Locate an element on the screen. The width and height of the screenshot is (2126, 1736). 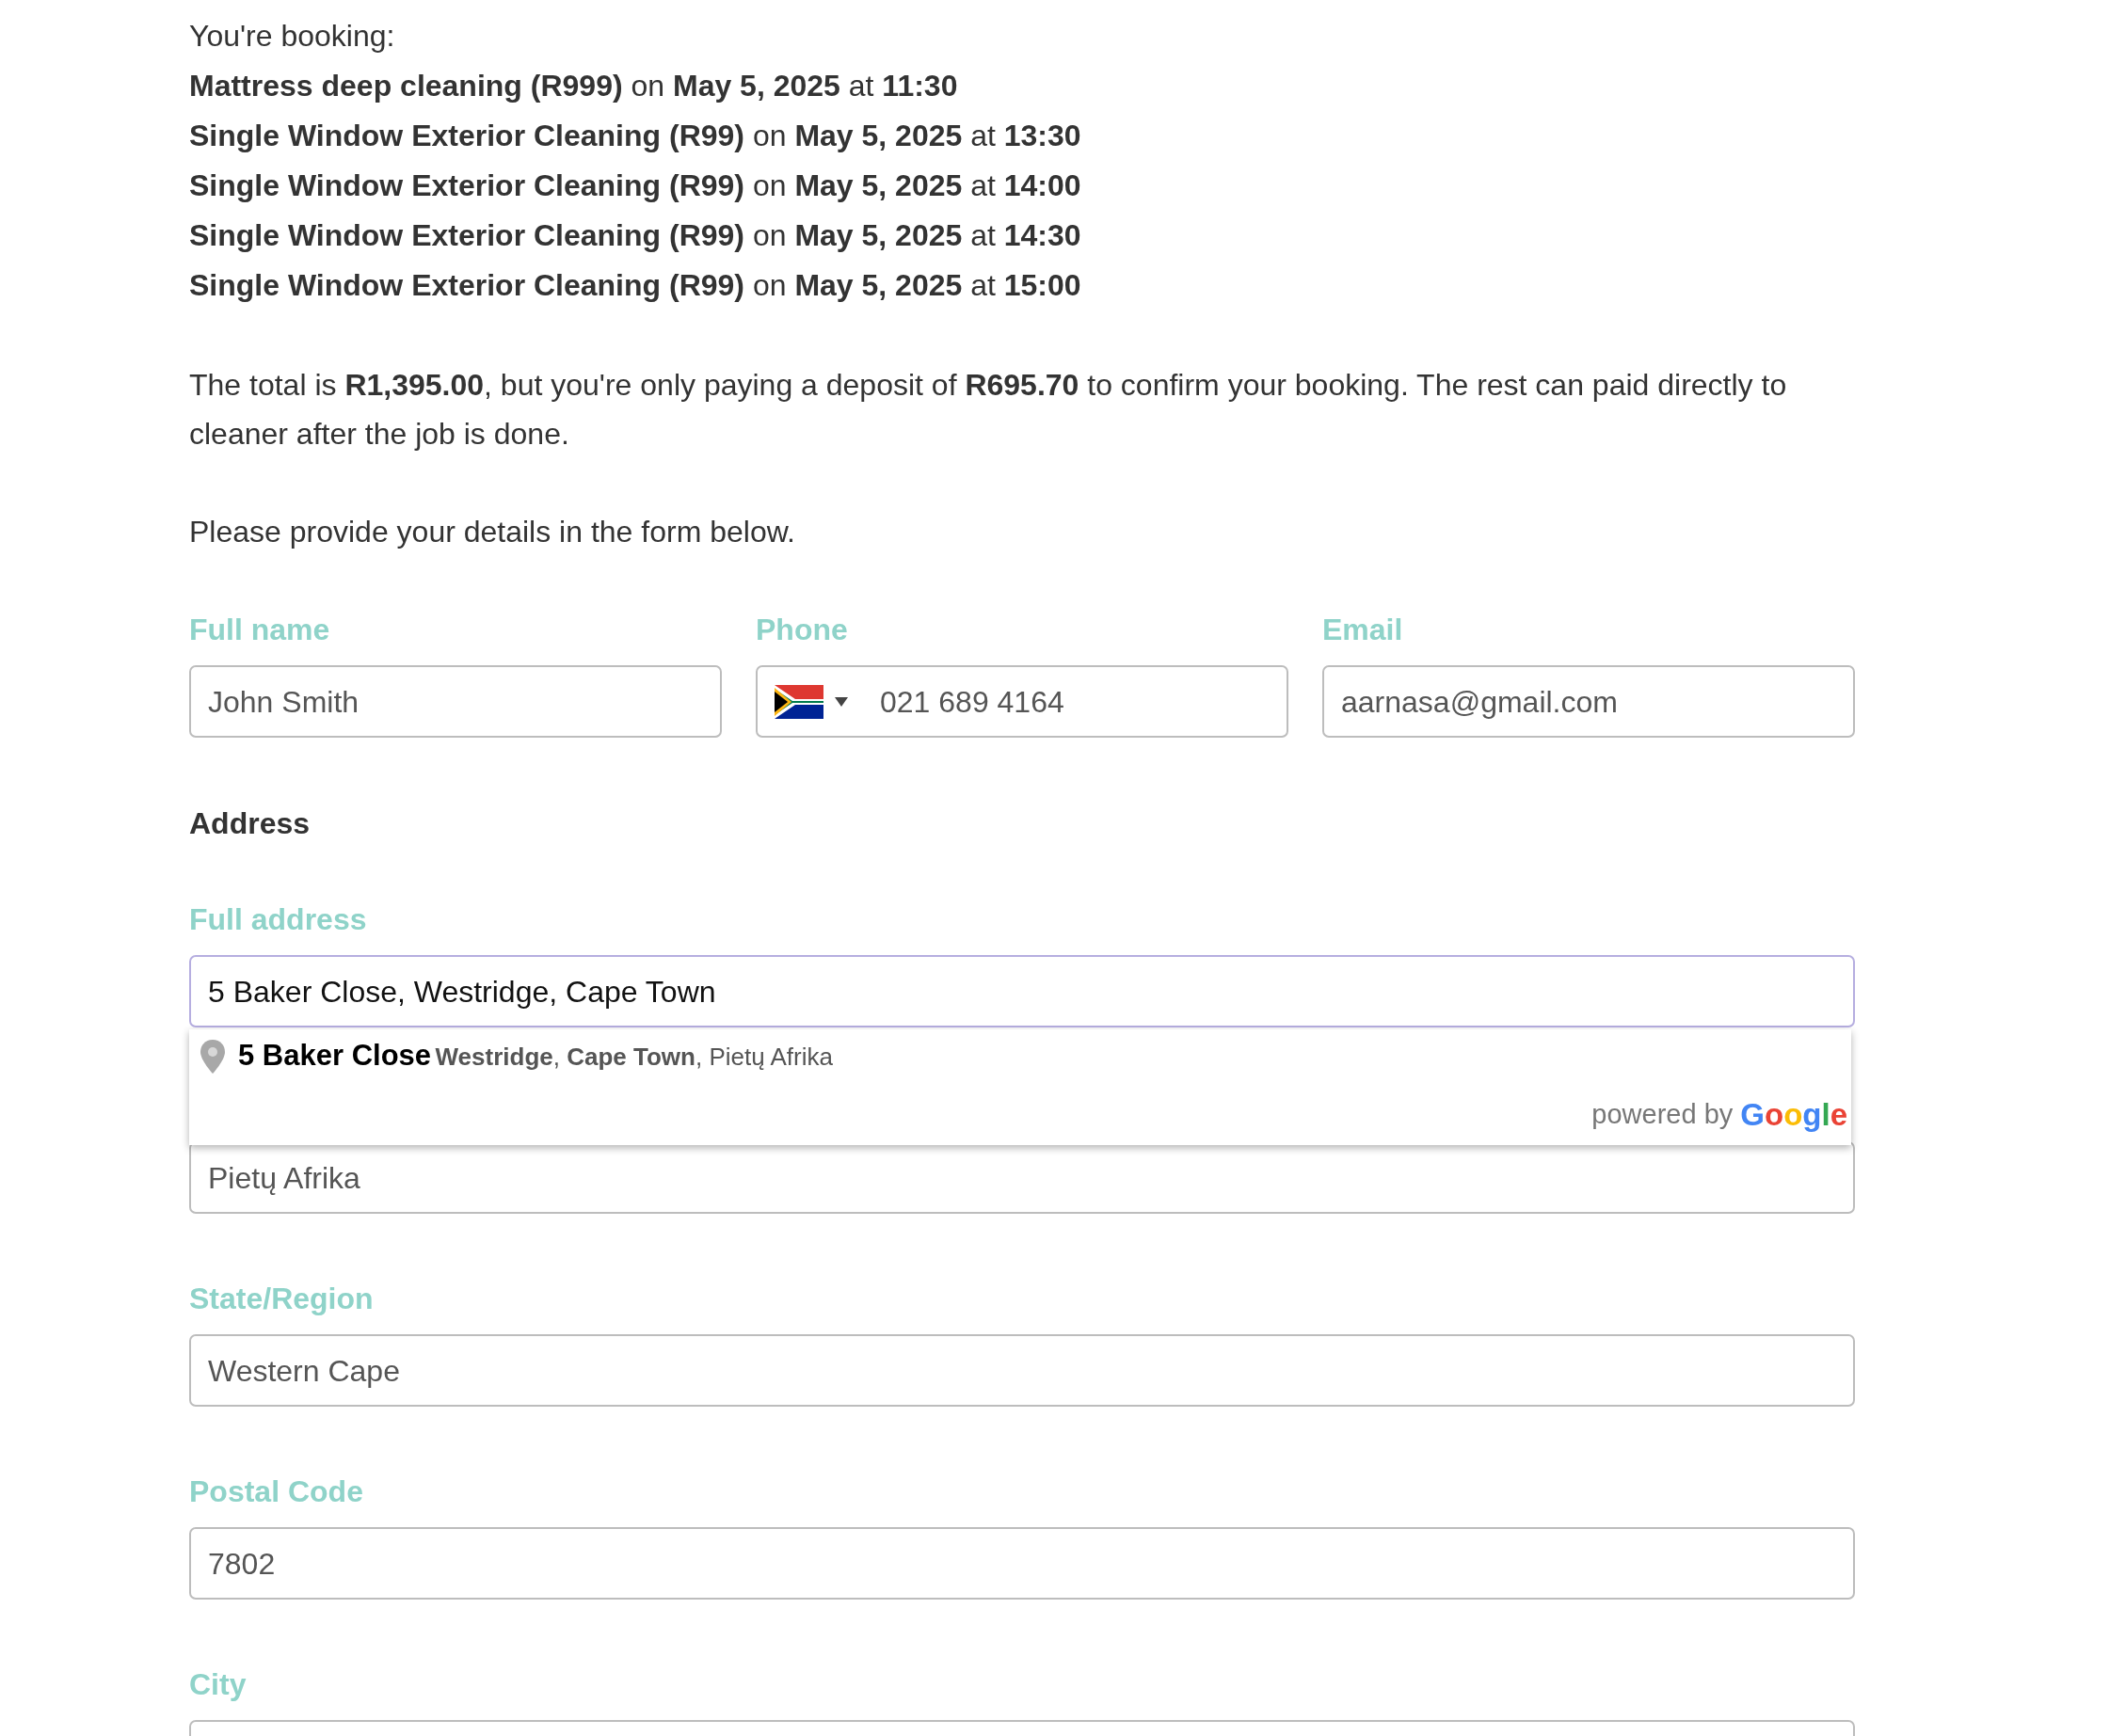
input-field: aarnasa@gmail.com is located at coordinates (1588, 701).